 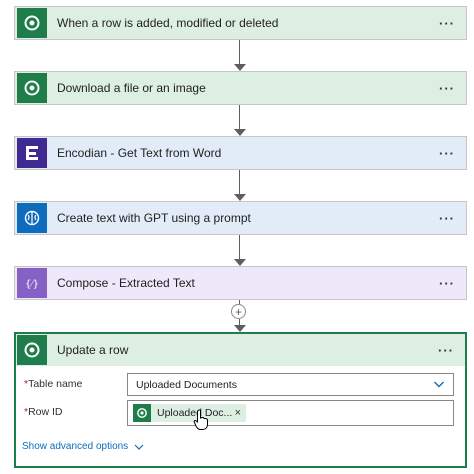 I want to click on remove-token-icon: ×, so click(x=238, y=413).